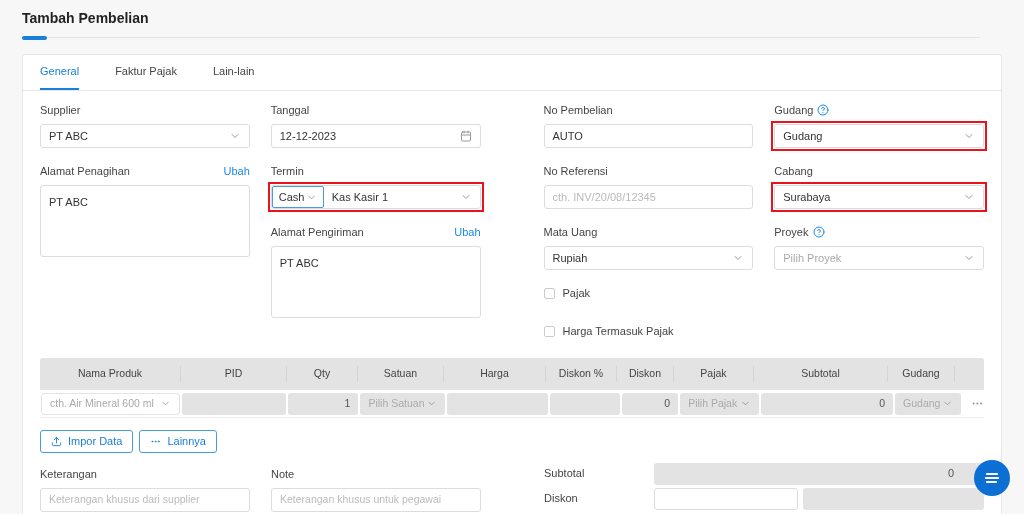 This screenshot has height=514, width=1024. I want to click on column-header: PID, so click(234, 374).